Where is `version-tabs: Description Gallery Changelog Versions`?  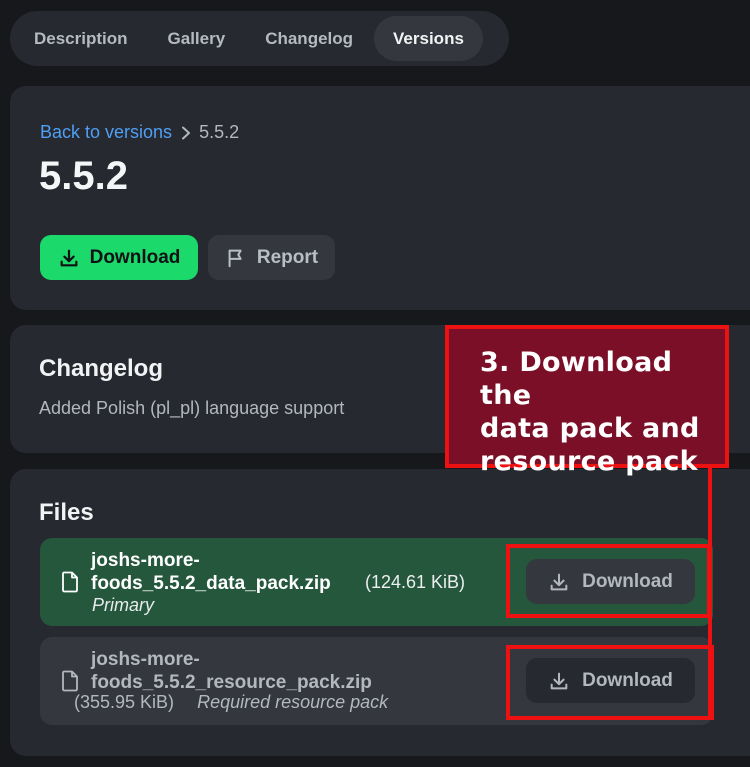 version-tabs: Description Gallery Changelog Versions is located at coordinates (259, 38).